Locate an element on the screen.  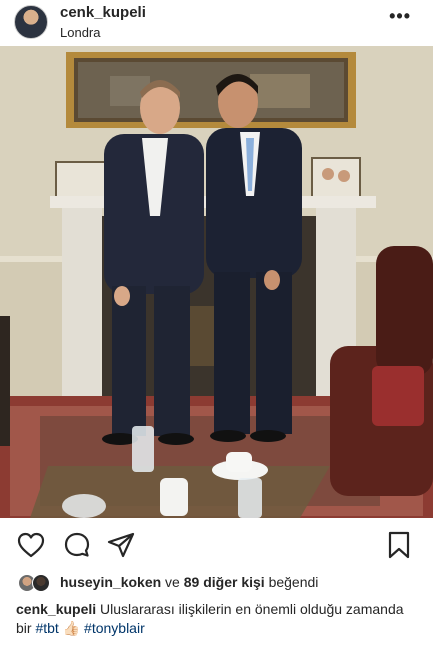
hashtag-tbt: #tbt is located at coordinates (46, 628).